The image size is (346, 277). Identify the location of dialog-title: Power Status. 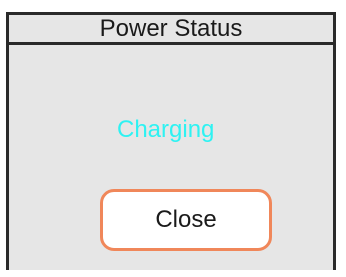
(171, 28).